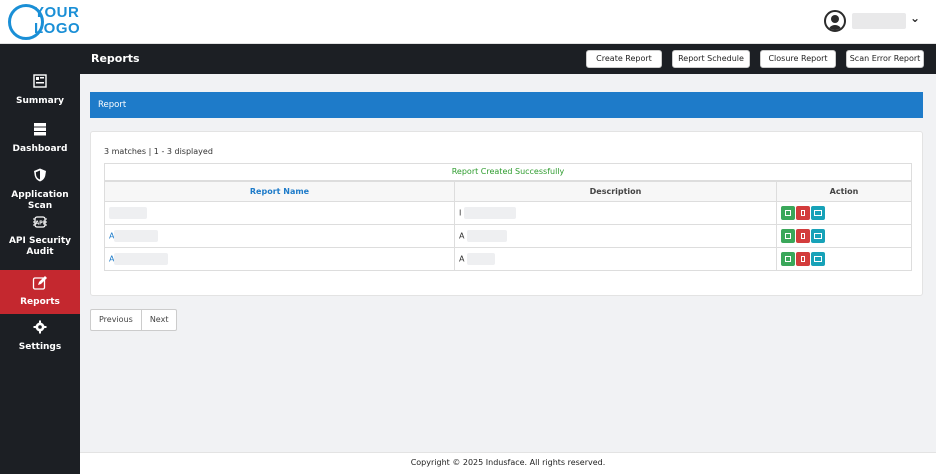 This screenshot has width=936, height=474. Describe the element at coordinates (885, 59) in the screenshot. I see `scan-error-report-button: Scan Error Report` at that location.